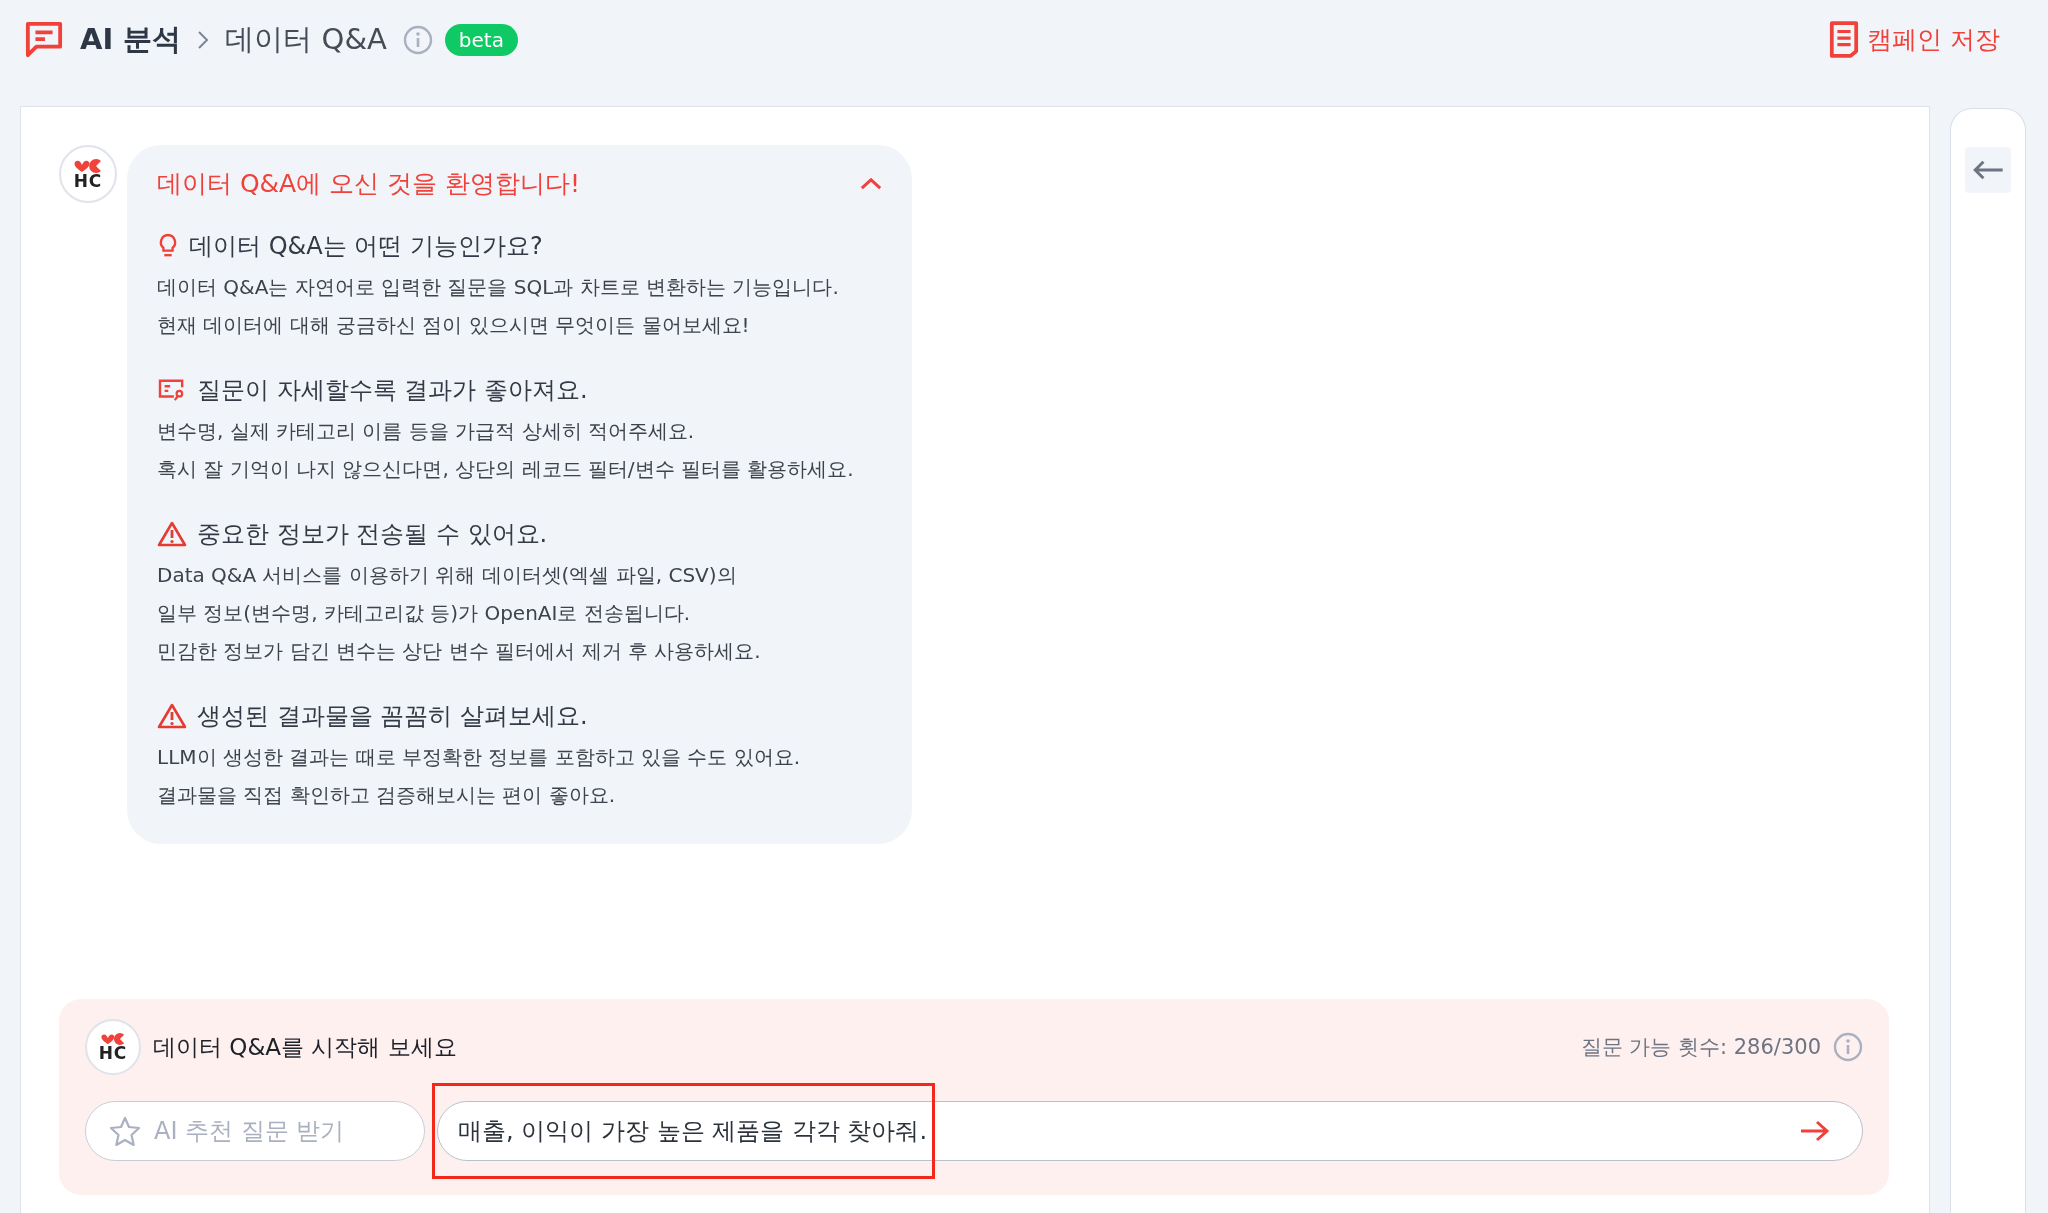  Describe the element at coordinates (305, 1047) in the screenshot. I see `composer-title: 데이터 Q&A를 시작해 보세요` at that location.